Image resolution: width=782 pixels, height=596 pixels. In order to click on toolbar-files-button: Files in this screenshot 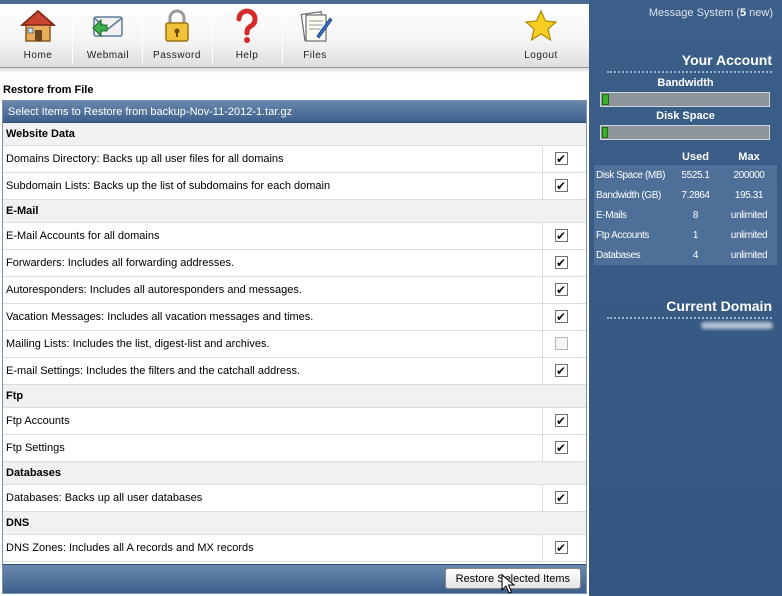, I will do `click(315, 35)`.